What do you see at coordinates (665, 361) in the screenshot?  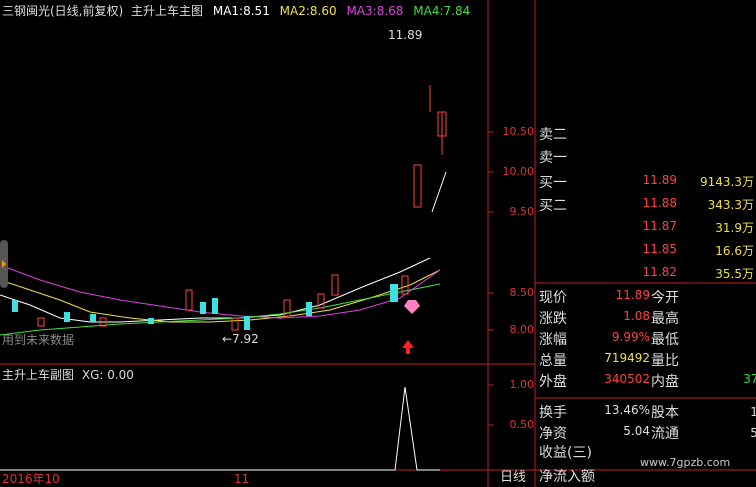 I see `stat-label: 量比` at bounding box center [665, 361].